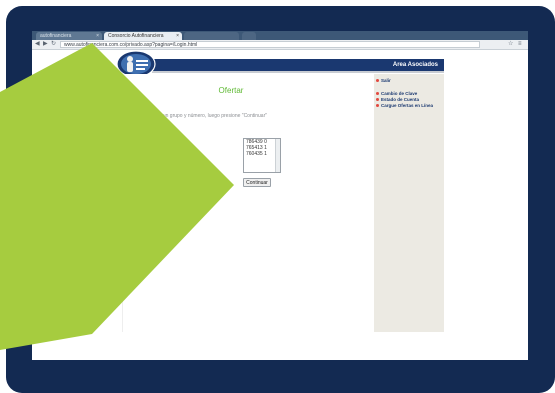 Image resolution: width=555 pixels, height=393 pixels. Describe the element at coordinates (298, 66) in the screenshot. I see `site-header: Area Asociados` at that location.